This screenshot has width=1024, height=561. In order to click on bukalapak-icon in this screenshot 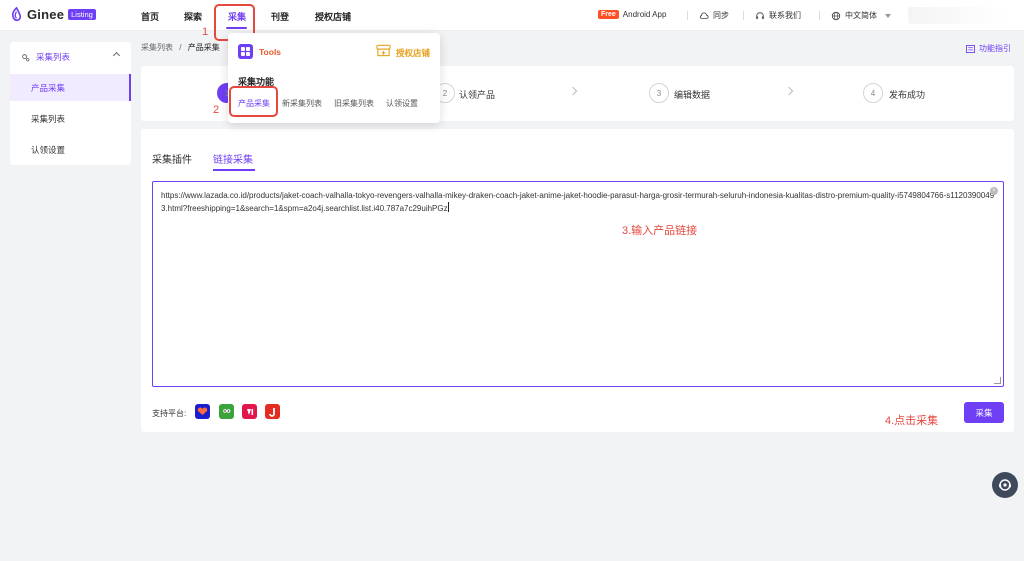, I will do `click(249, 411)`.